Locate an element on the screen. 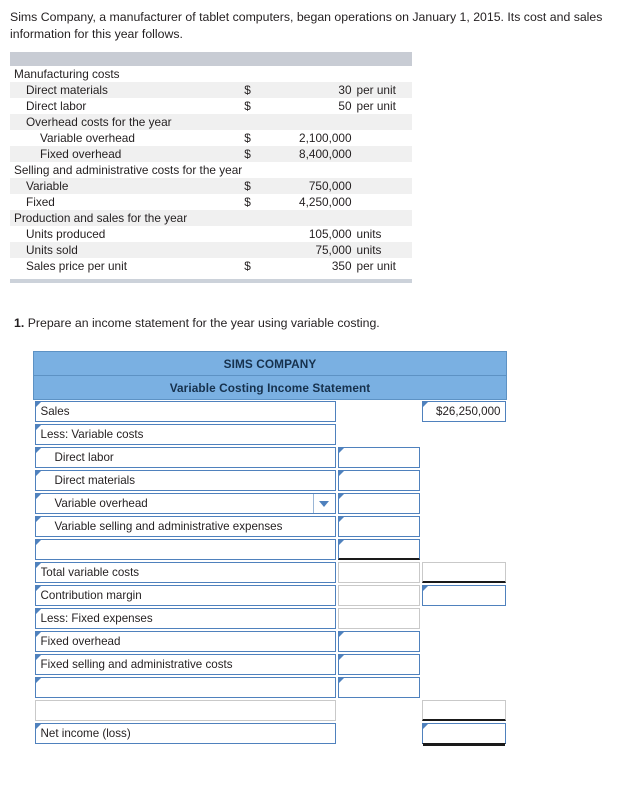 This screenshot has width=641, height=795. worksheet-row: Direct labor is located at coordinates (270, 457).